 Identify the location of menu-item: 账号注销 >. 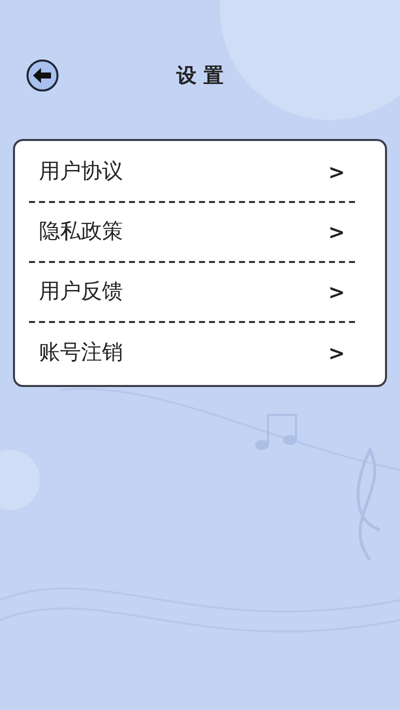
(192, 353).